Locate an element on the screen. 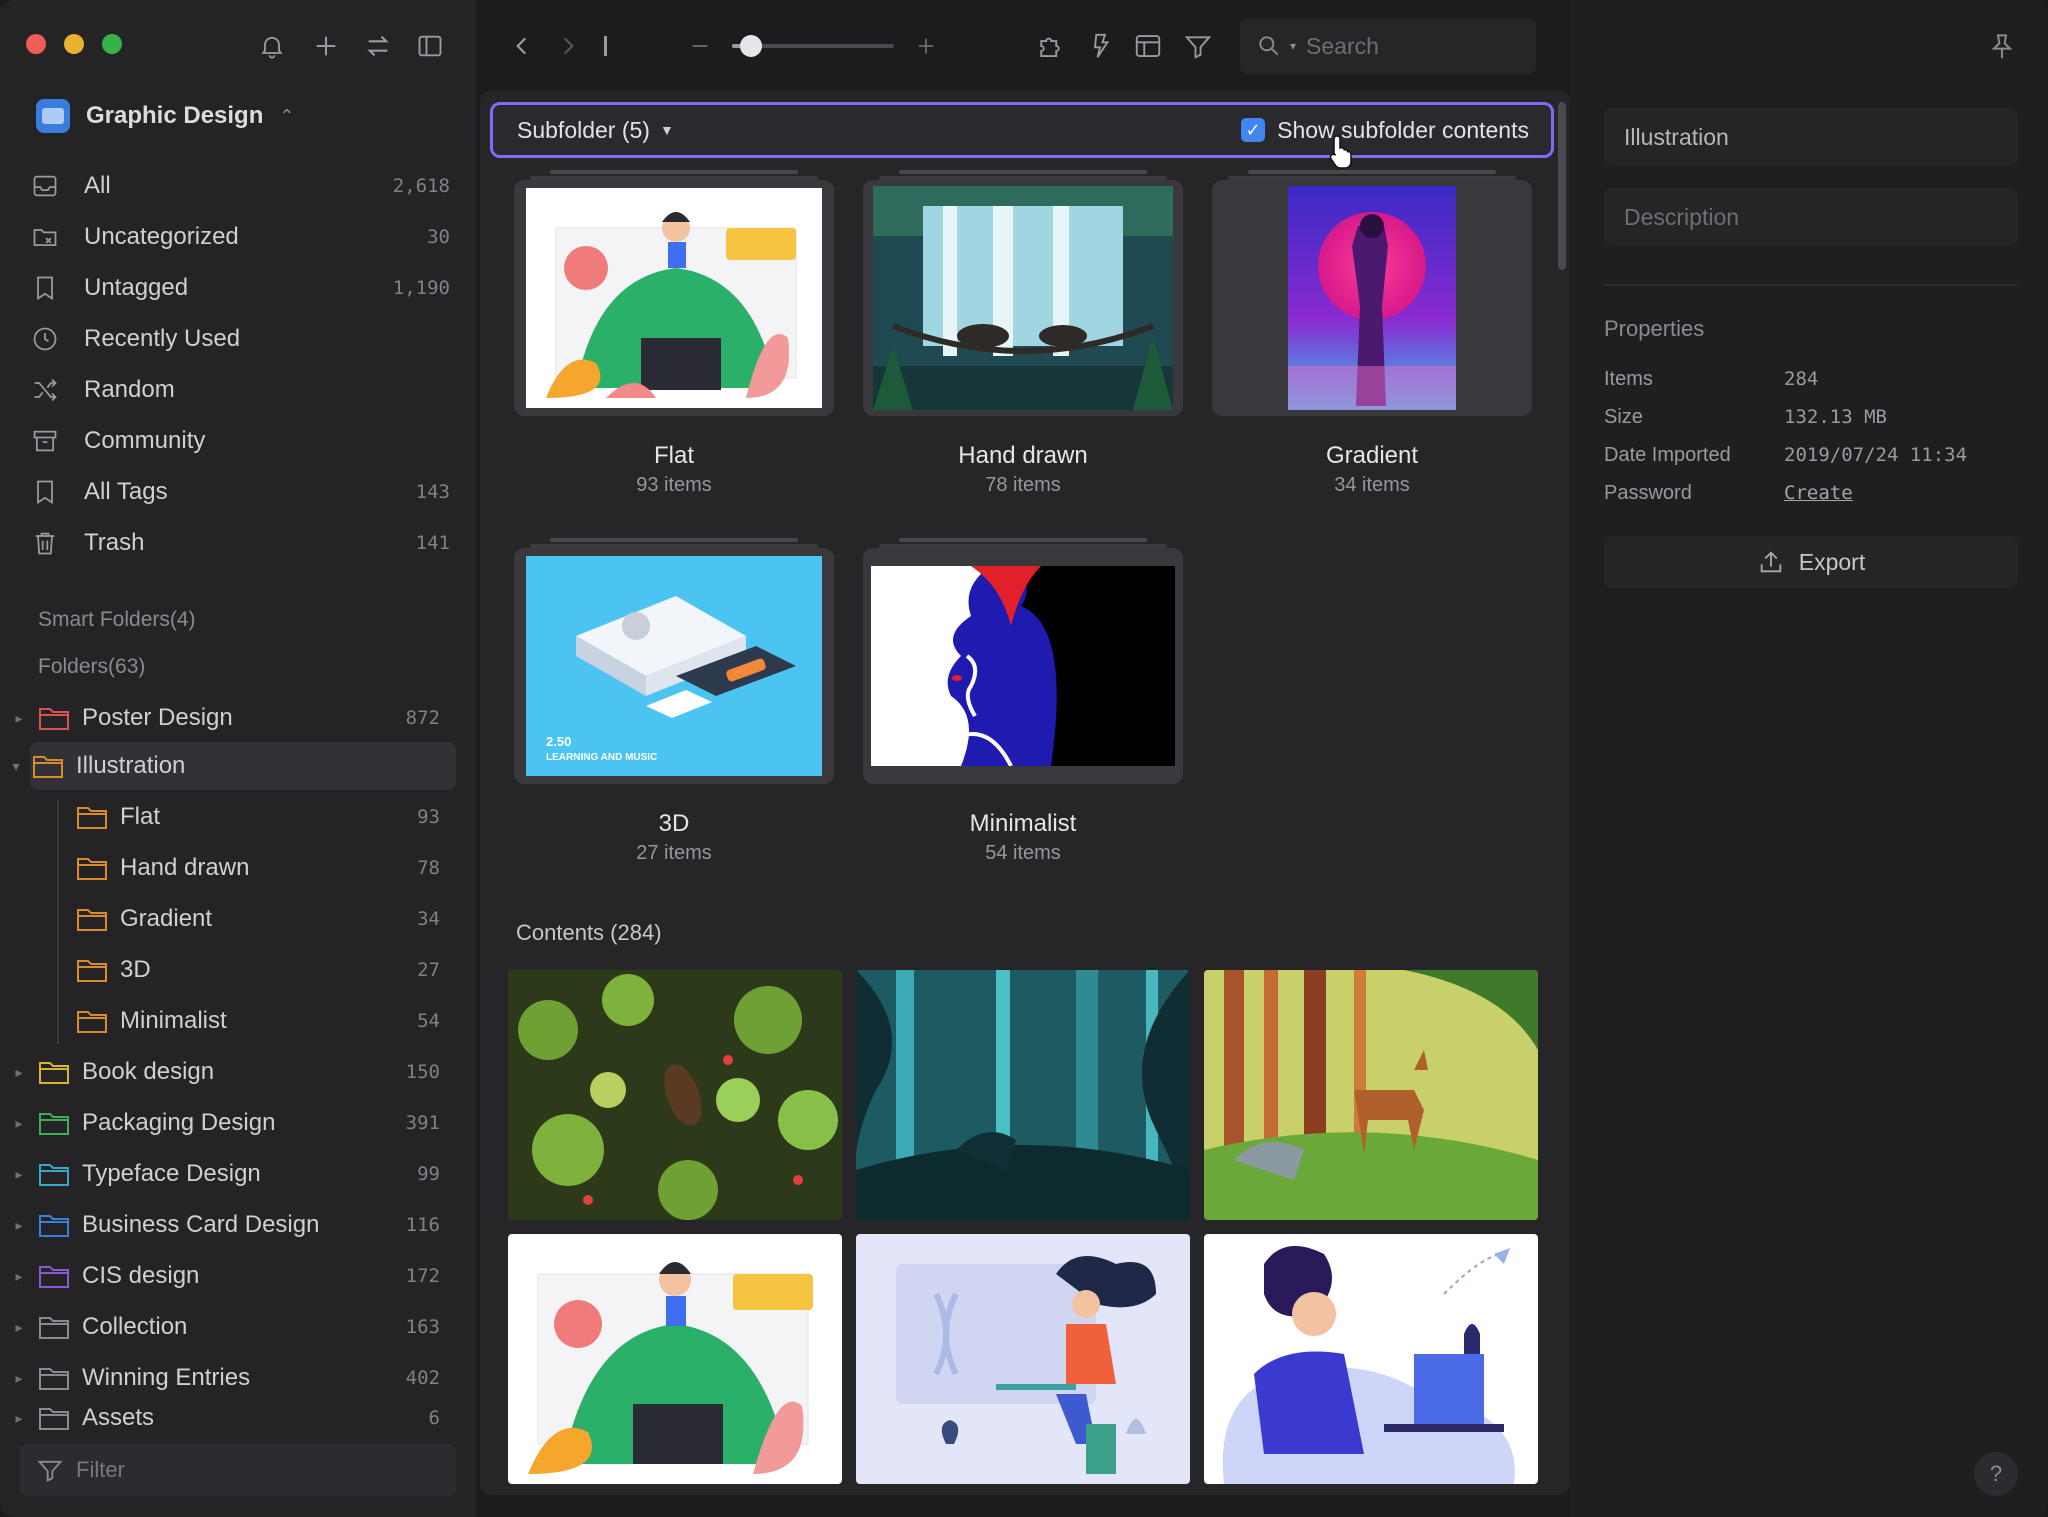  bell-icon is located at coordinates (272, 46).